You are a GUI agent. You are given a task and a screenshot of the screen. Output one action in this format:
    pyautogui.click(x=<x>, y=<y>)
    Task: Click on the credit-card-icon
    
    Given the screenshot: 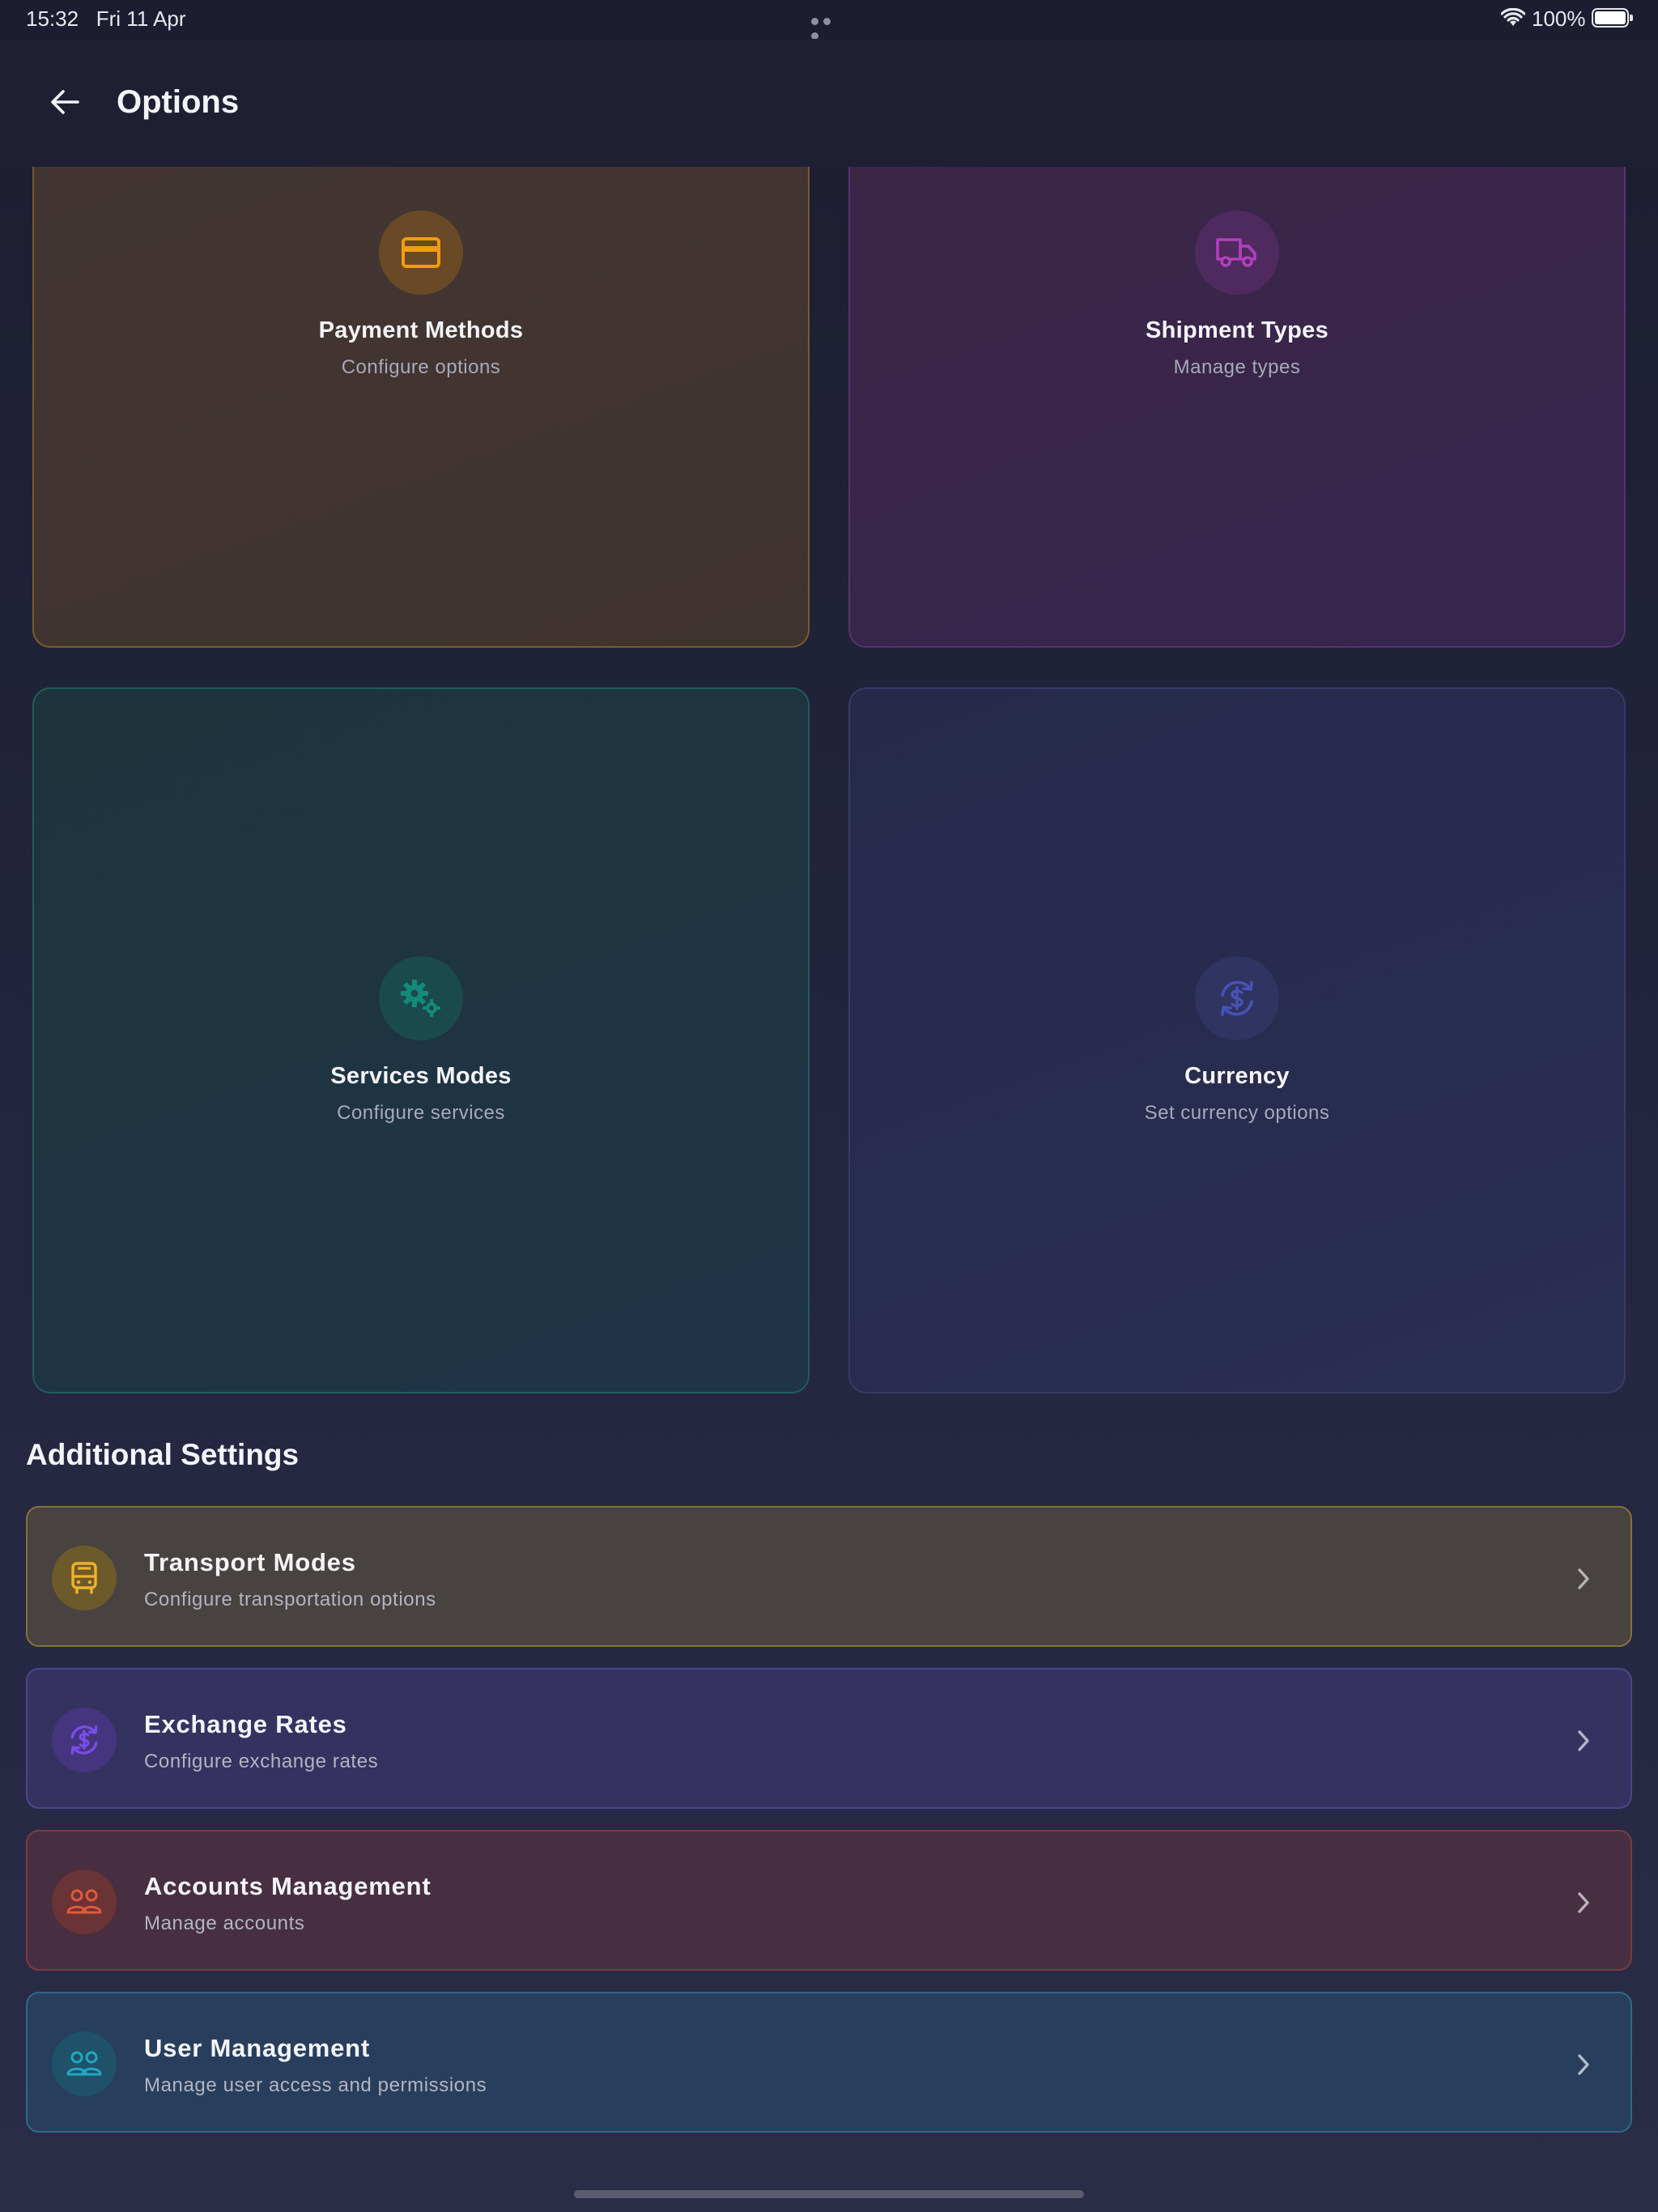 What is the action you would take?
    pyautogui.click(x=421, y=253)
    